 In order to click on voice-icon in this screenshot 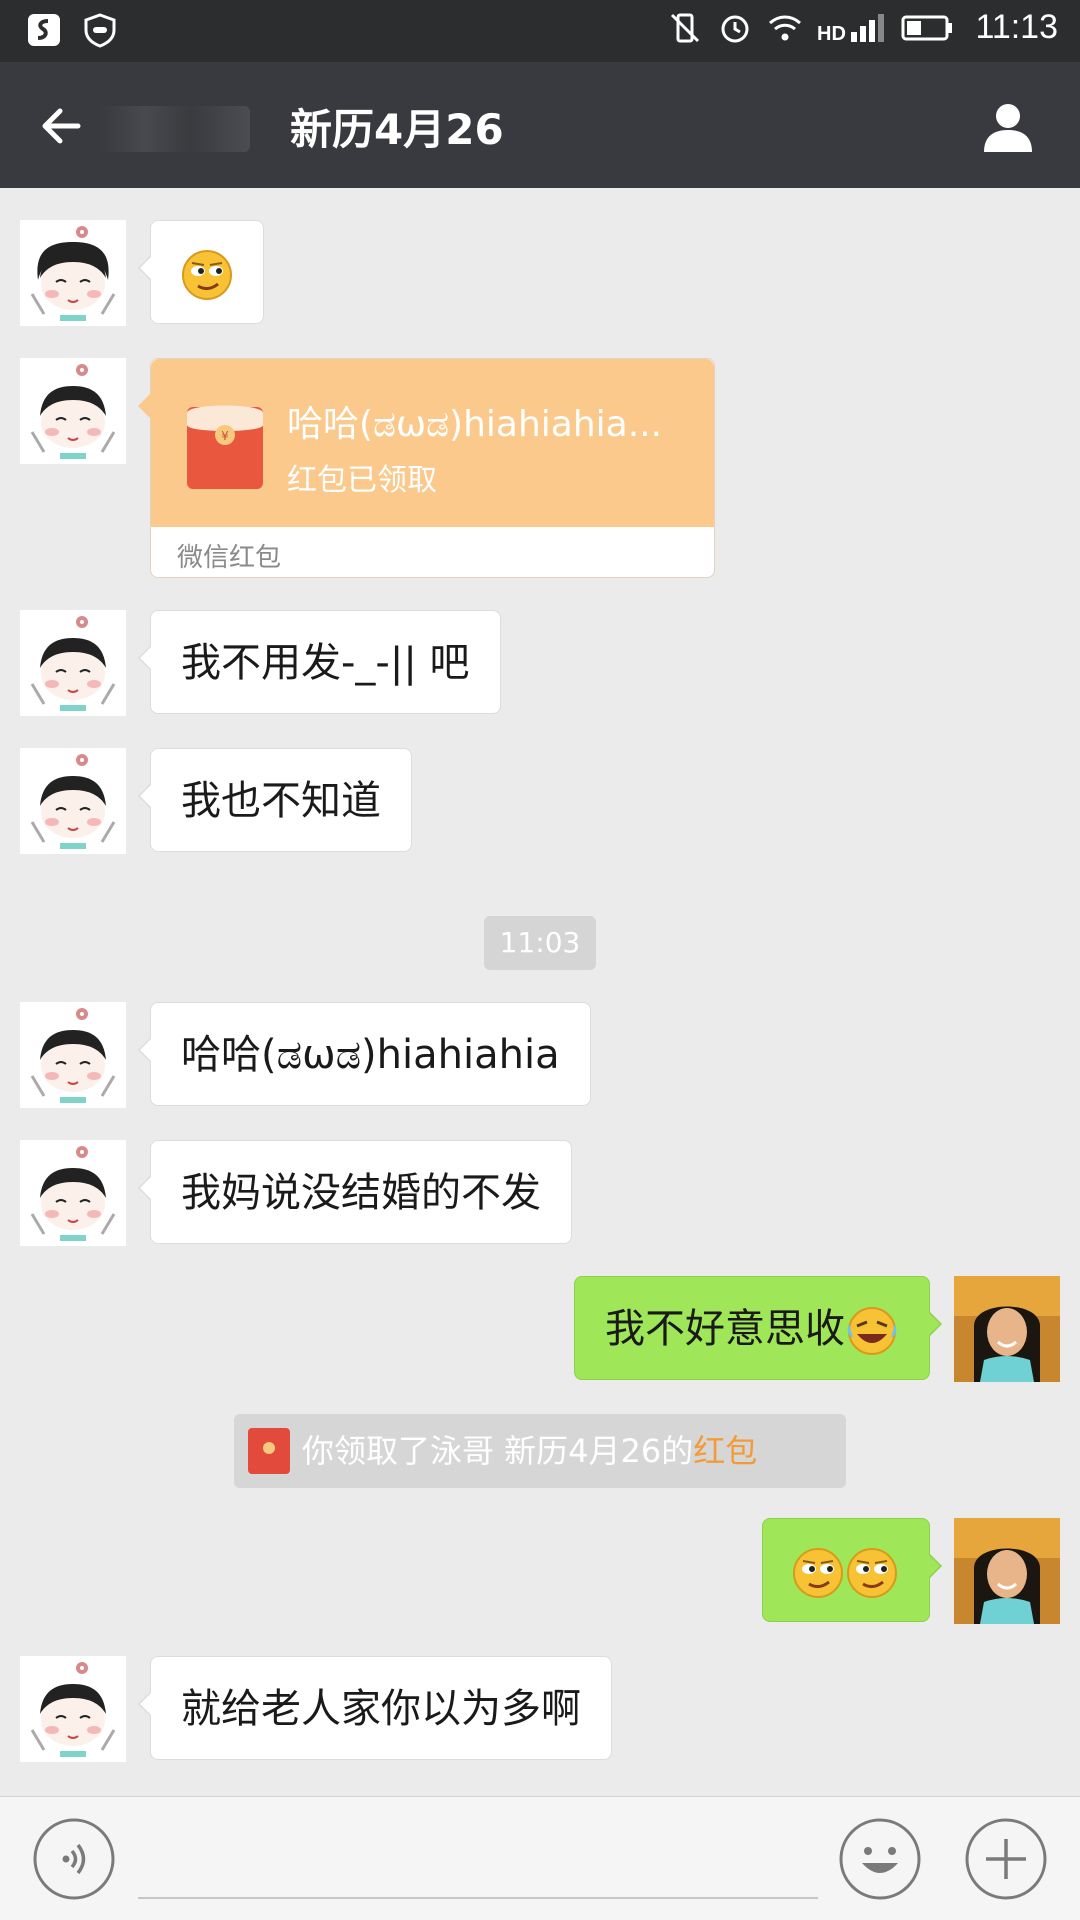, I will do `click(74, 1859)`.